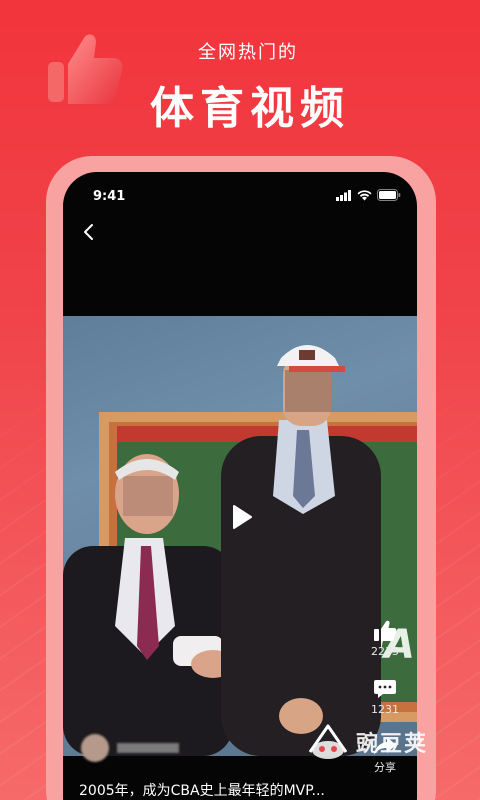 This screenshot has width=480, height=800. What do you see at coordinates (328, 741) in the screenshot?
I see `wandoujia-logo-icon` at bounding box center [328, 741].